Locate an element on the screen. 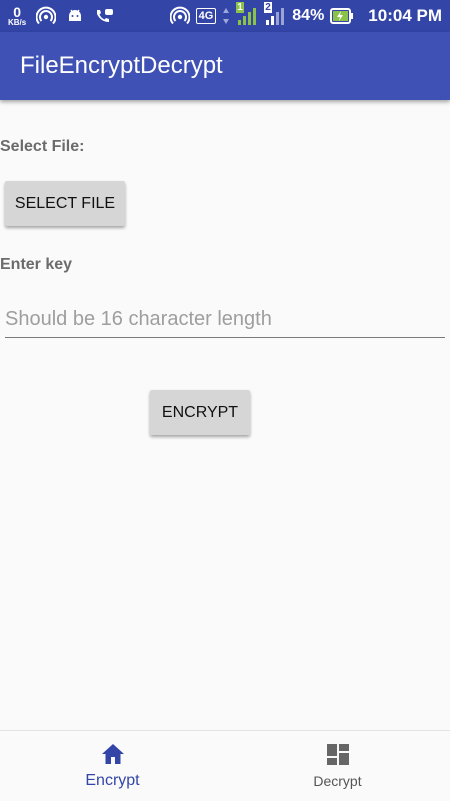 This screenshot has height=801, width=450. status-bar-left: 0 KB/s is located at coordinates (61, 16).